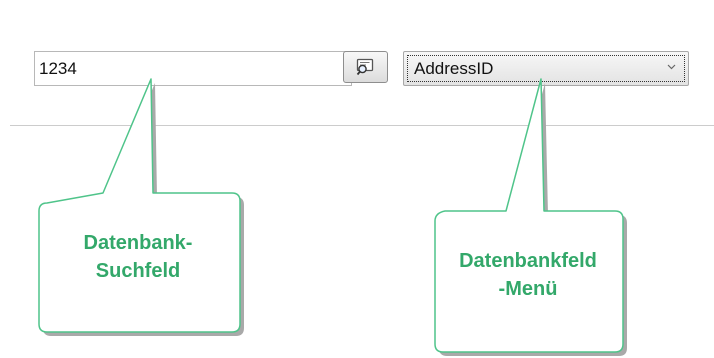 Image resolution: width=714 pixels, height=358 pixels. What do you see at coordinates (138, 243) in the screenshot?
I see `callout-search-field-line1: Datenbank-` at bounding box center [138, 243].